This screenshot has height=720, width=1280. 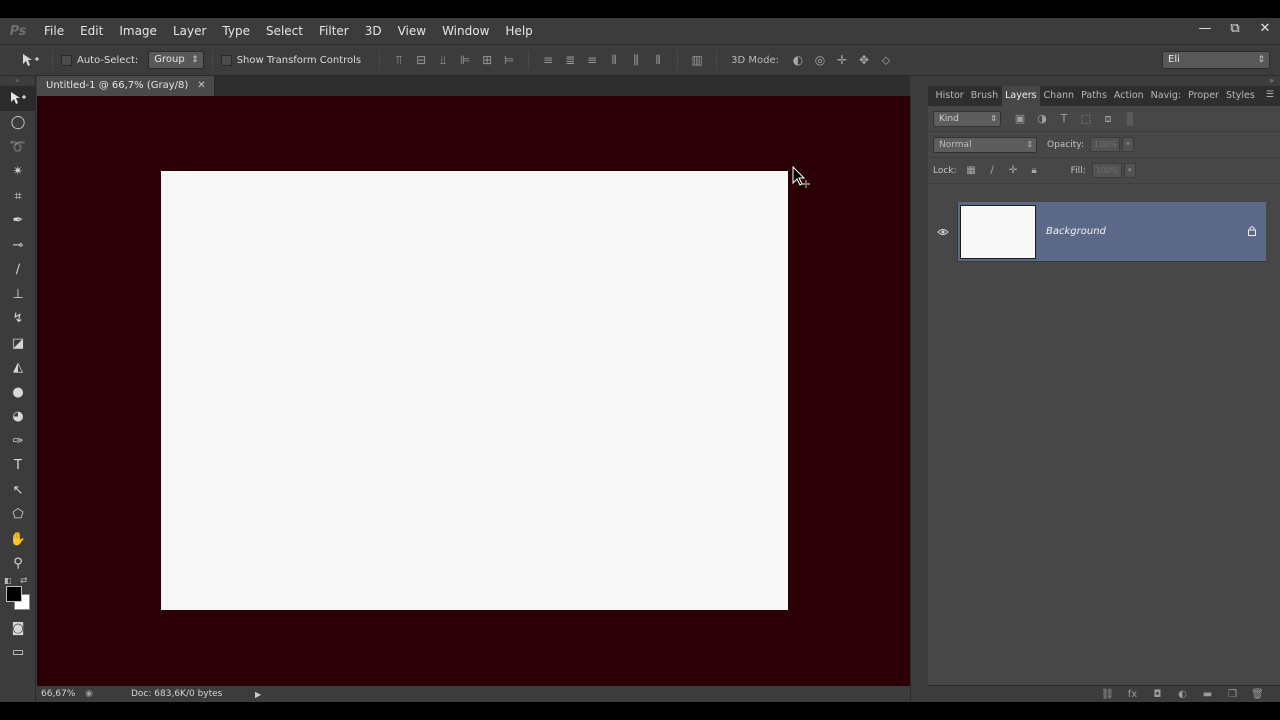 I want to click on filter-smart-object-icon: ⧈, so click(x=1108, y=119).